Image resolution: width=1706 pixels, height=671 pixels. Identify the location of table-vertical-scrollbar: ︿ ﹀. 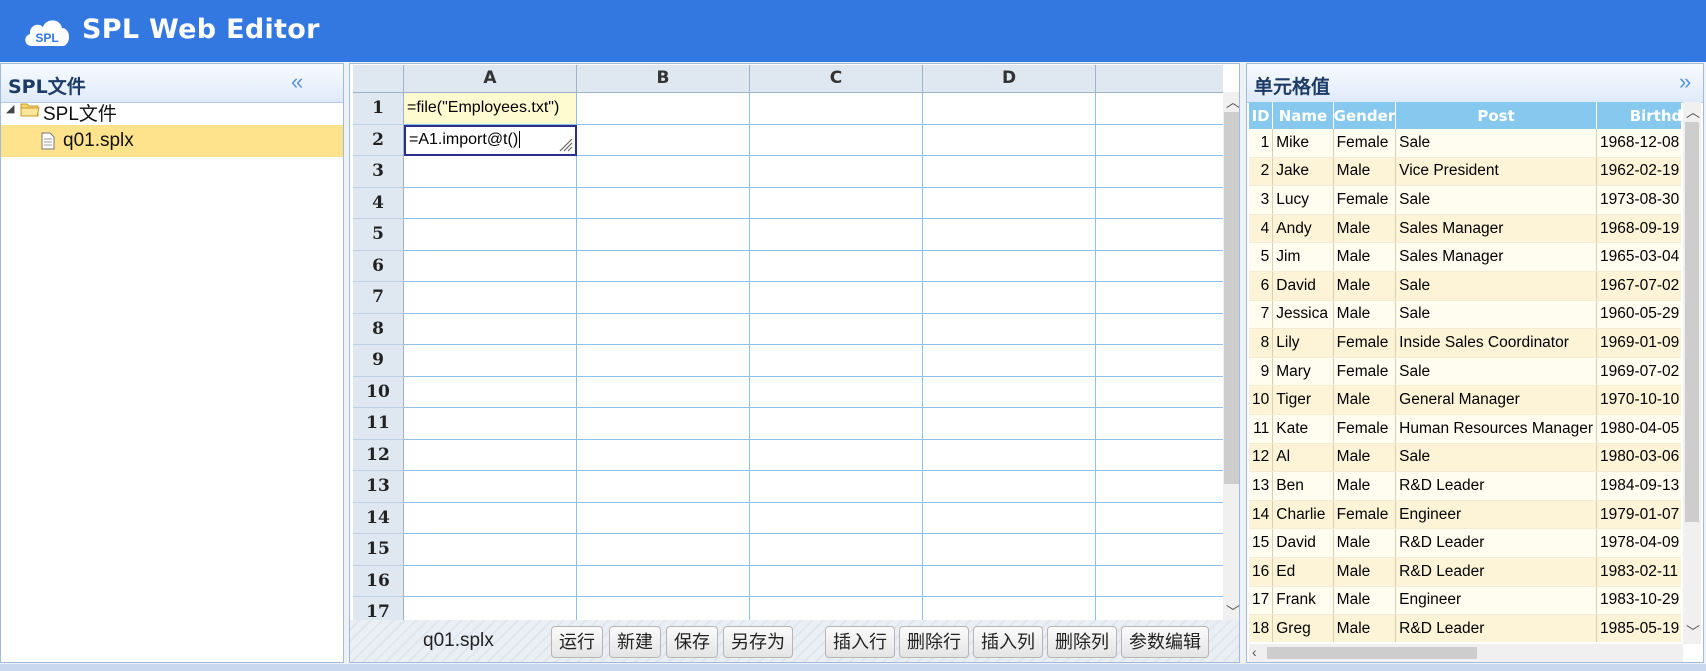
(1692, 373).